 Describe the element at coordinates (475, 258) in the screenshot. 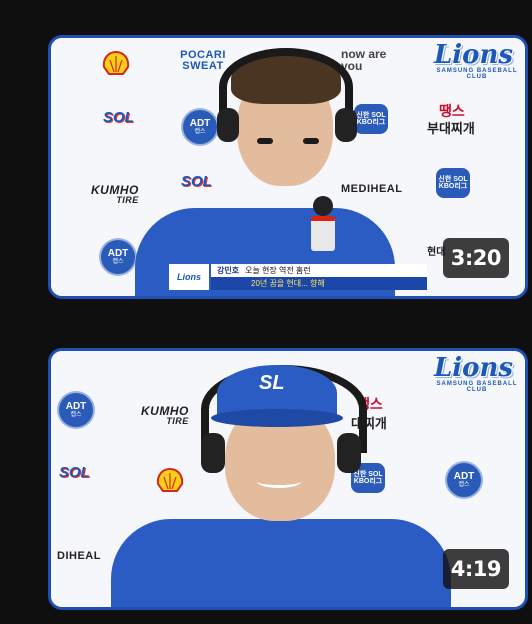

I see `video-duration-badge: 3:20` at that location.